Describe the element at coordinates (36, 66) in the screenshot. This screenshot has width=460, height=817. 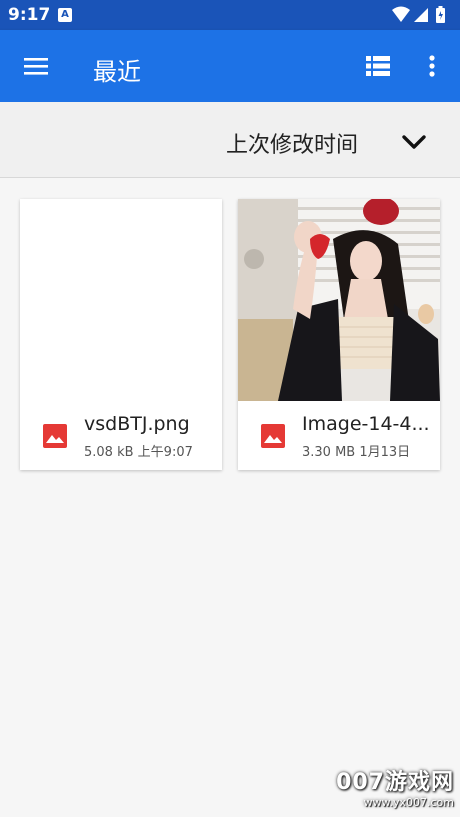
I see `hamburger-menu-icon` at that location.